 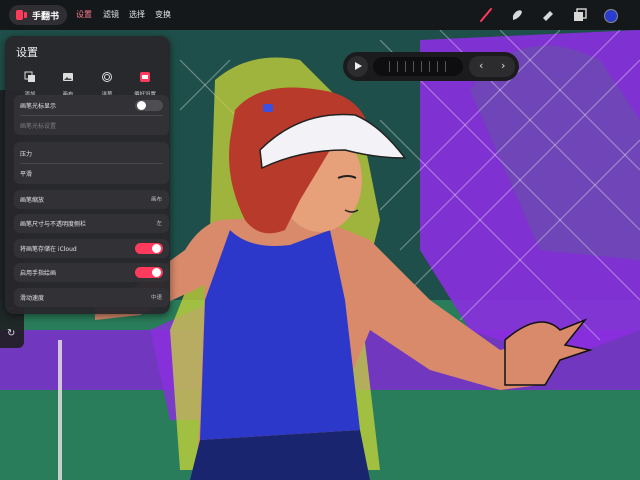 What do you see at coordinates (320, 15) in the screenshot?
I see `top-toolbar: 手翻书 设置 滤镜 选择 变换` at bounding box center [320, 15].